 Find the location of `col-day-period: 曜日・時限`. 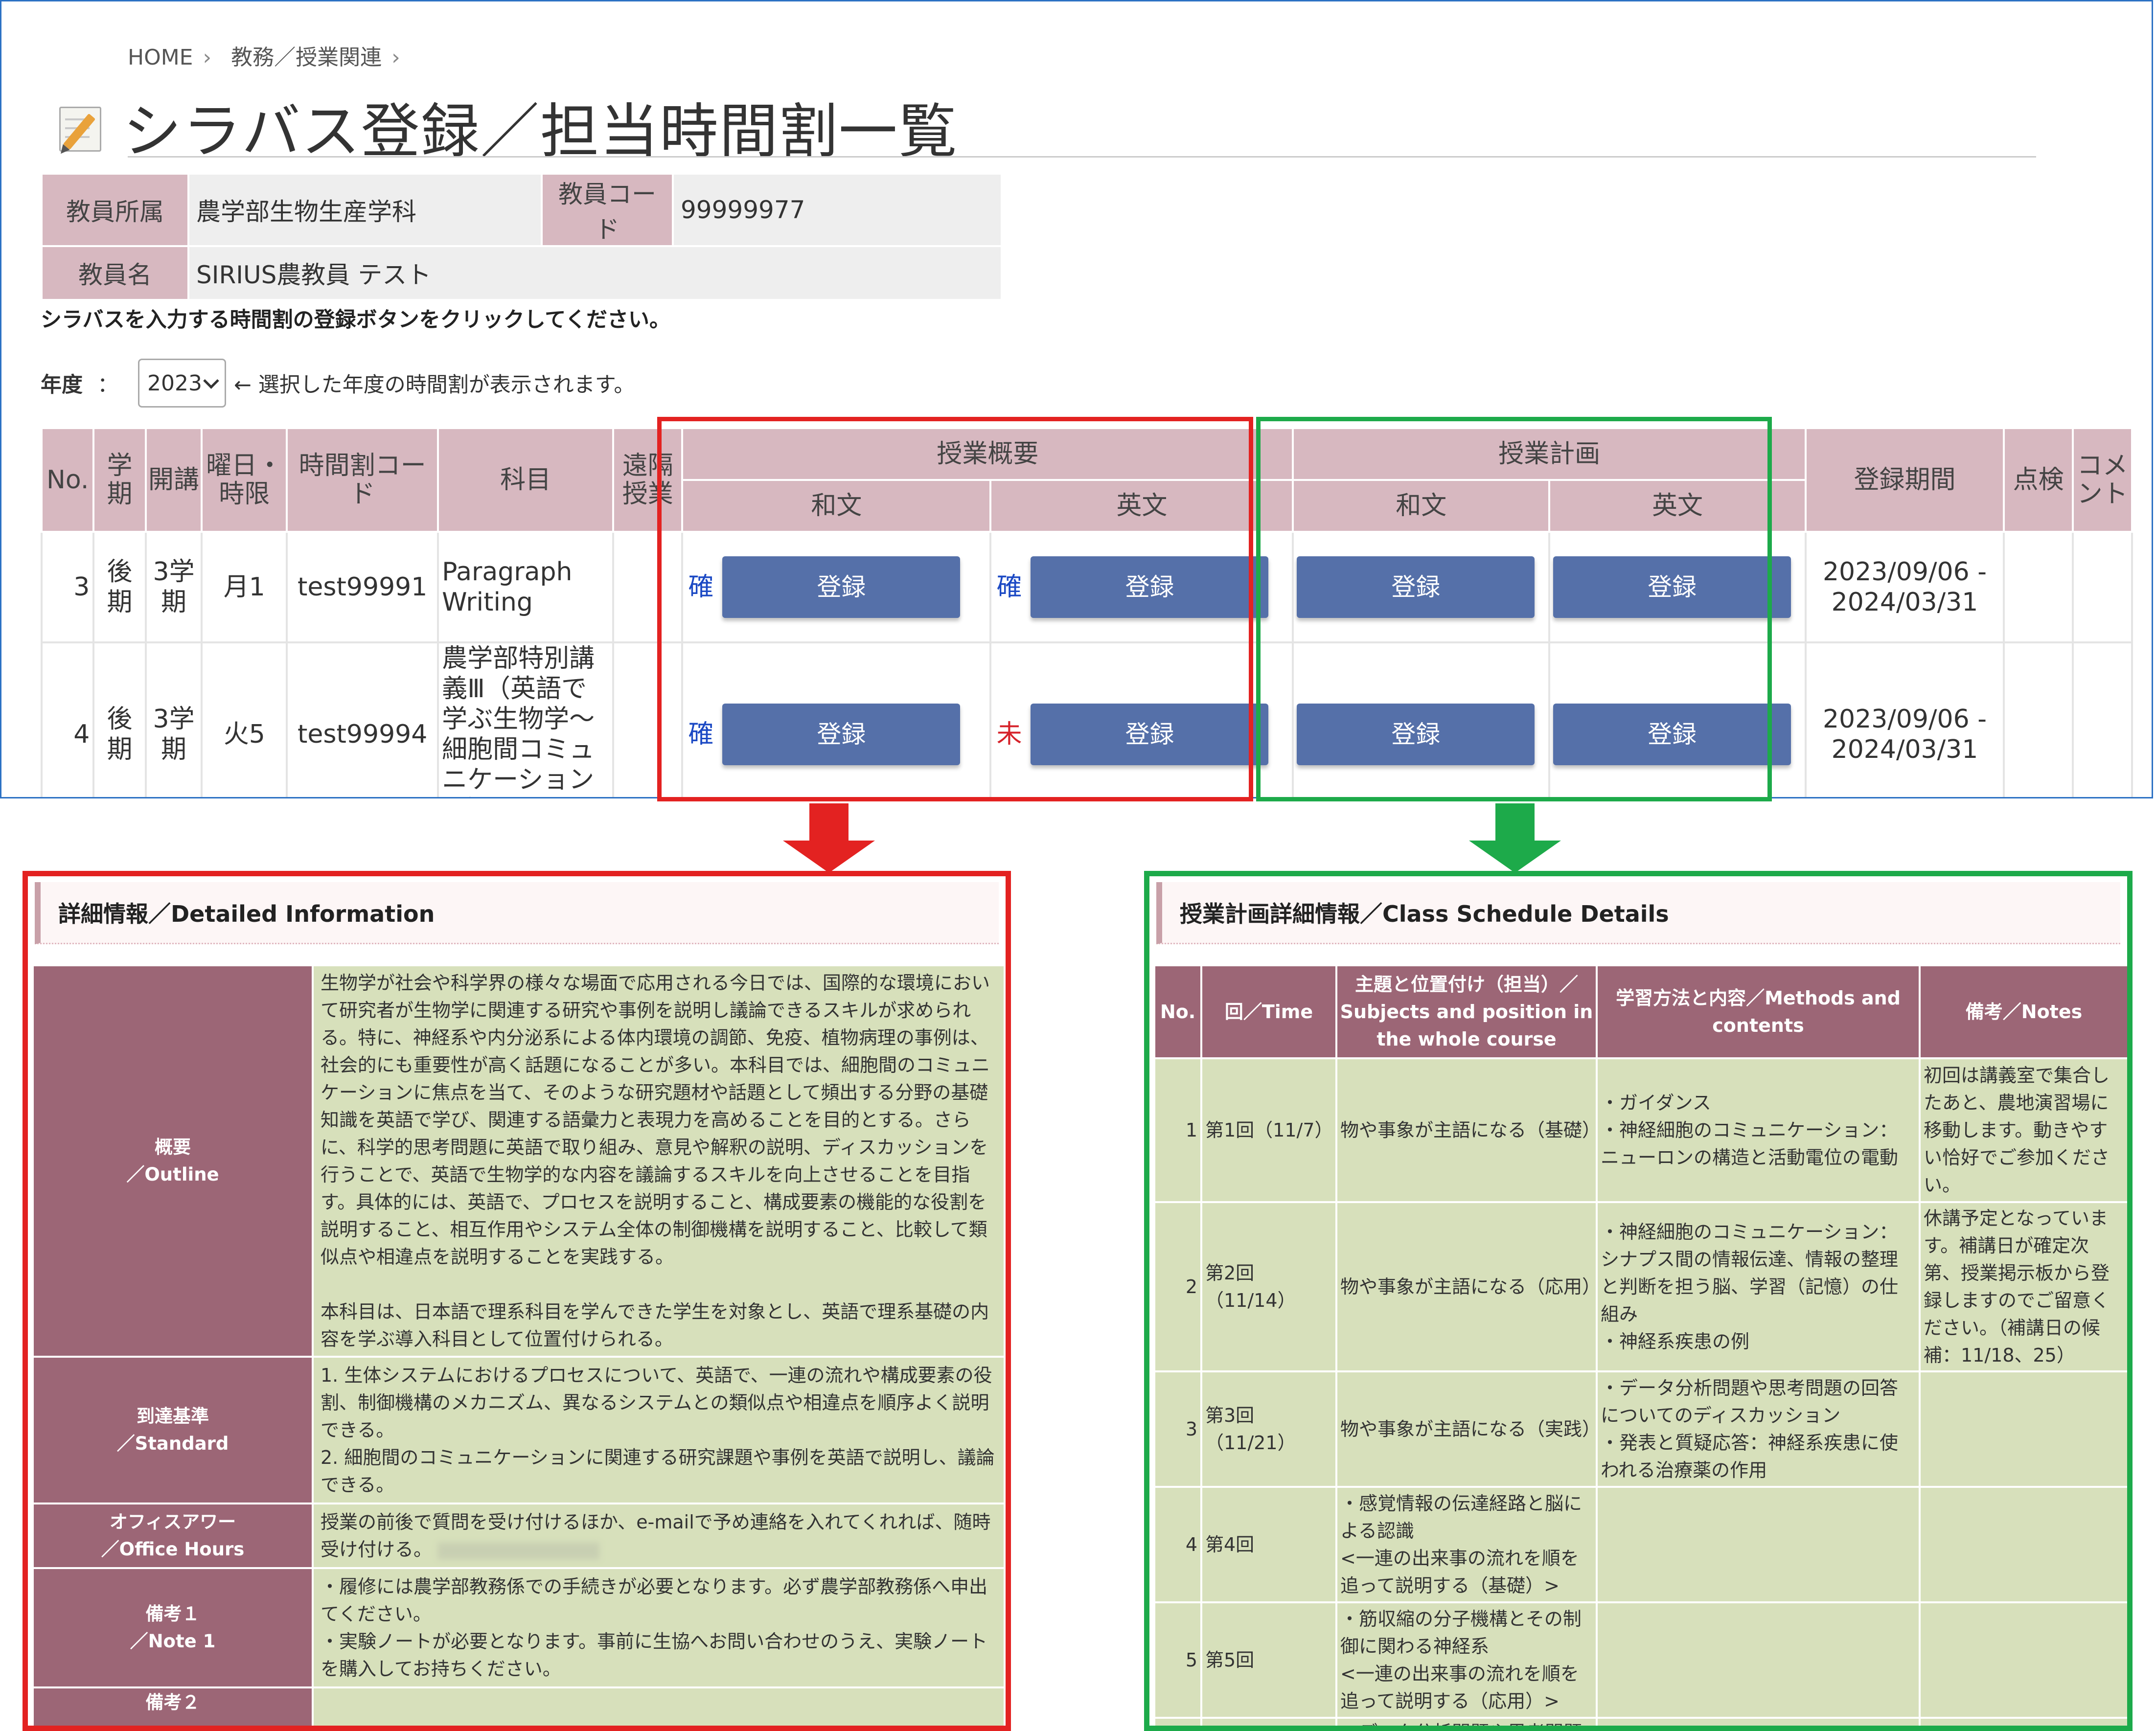

col-day-period: 曜日・時限 is located at coordinates (244, 480).